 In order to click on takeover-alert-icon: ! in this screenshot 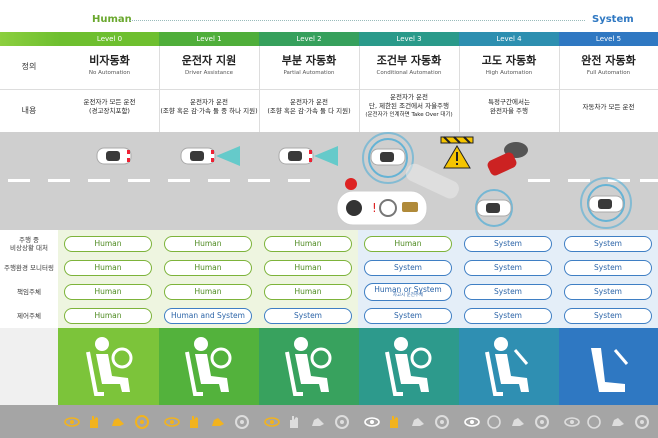, I will do `click(382, 208)`.